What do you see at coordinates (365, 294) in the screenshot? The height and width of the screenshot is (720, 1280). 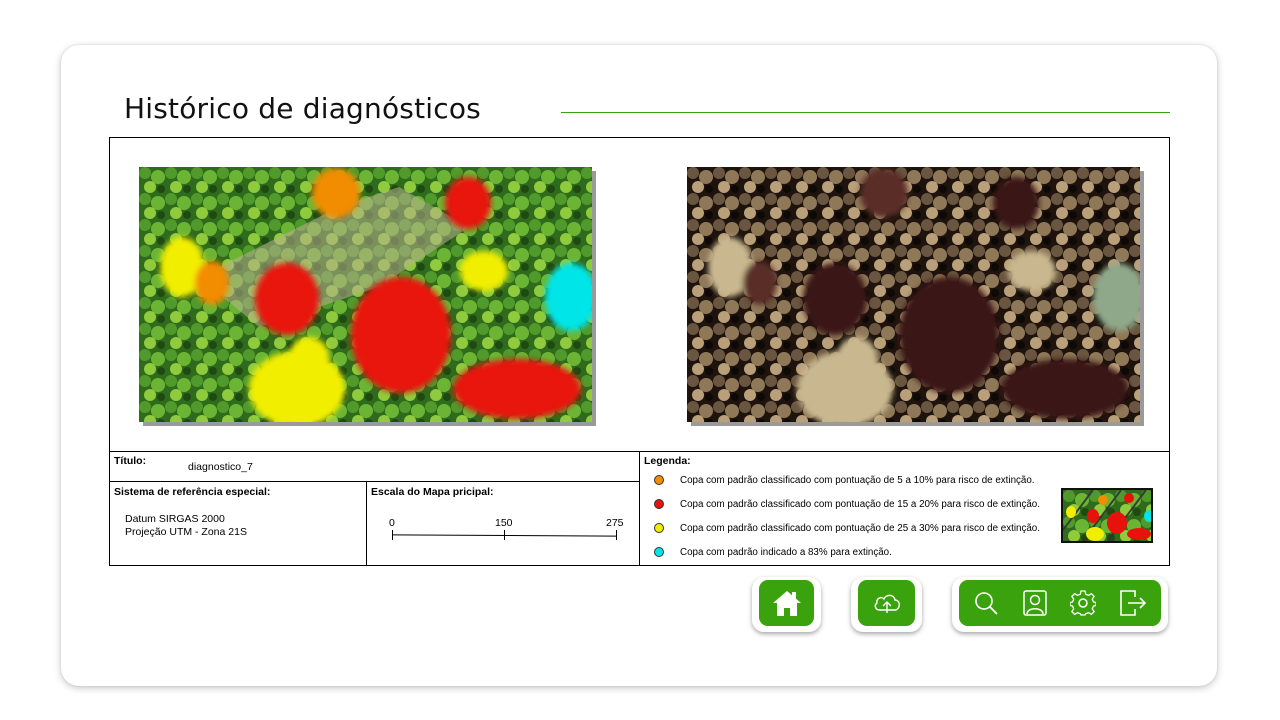 I see `classified-aerial-map` at bounding box center [365, 294].